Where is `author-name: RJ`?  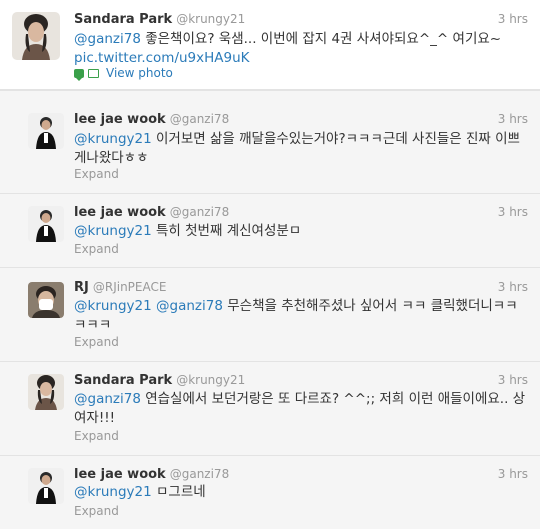 author-name: RJ is located at coordinates (81, 287).